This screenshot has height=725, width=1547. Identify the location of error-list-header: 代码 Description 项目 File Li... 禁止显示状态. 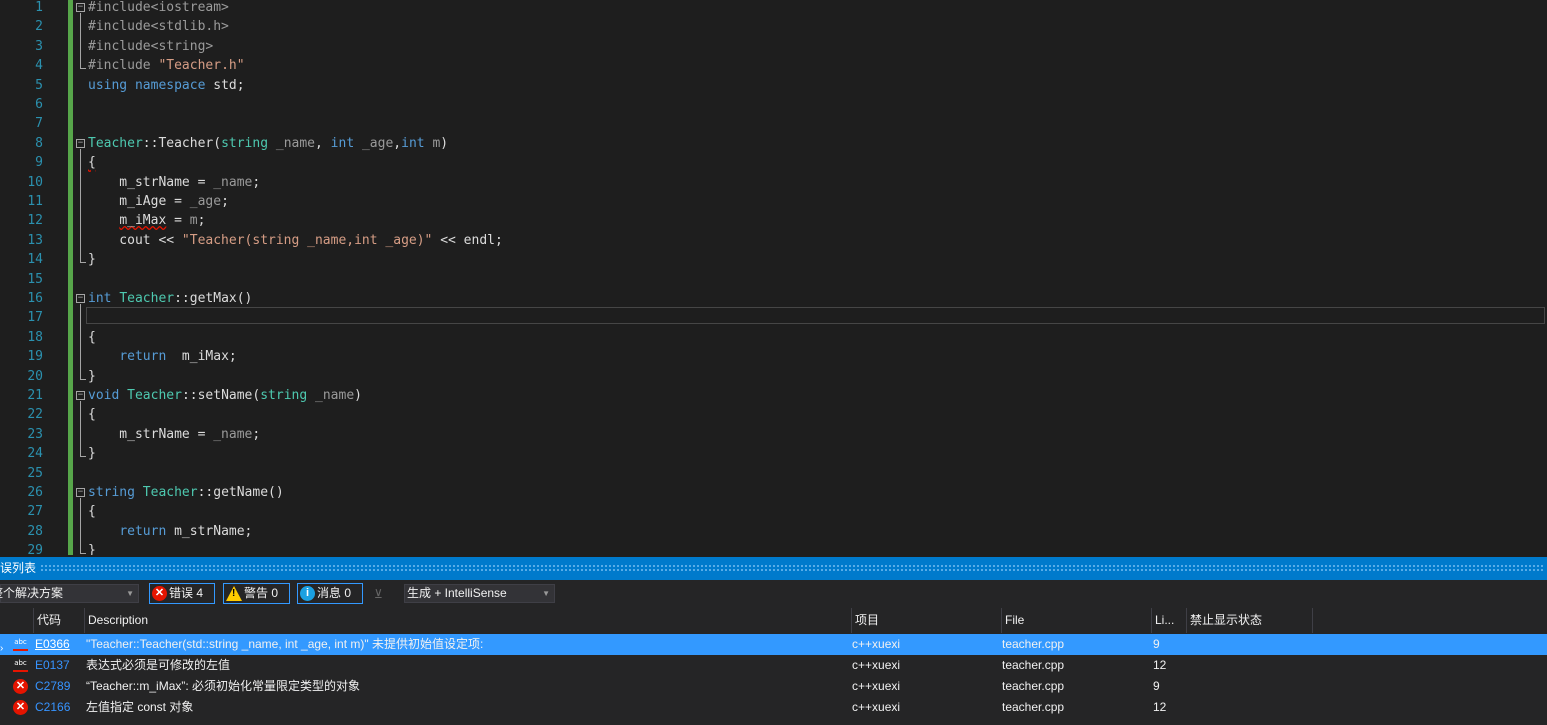
(773, 620).